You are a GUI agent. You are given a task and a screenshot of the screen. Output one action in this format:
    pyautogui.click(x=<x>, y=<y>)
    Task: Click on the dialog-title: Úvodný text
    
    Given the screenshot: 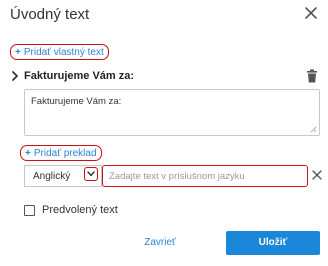 What is the action you would take?
    pyautogui.click(x=50, y=14)
    